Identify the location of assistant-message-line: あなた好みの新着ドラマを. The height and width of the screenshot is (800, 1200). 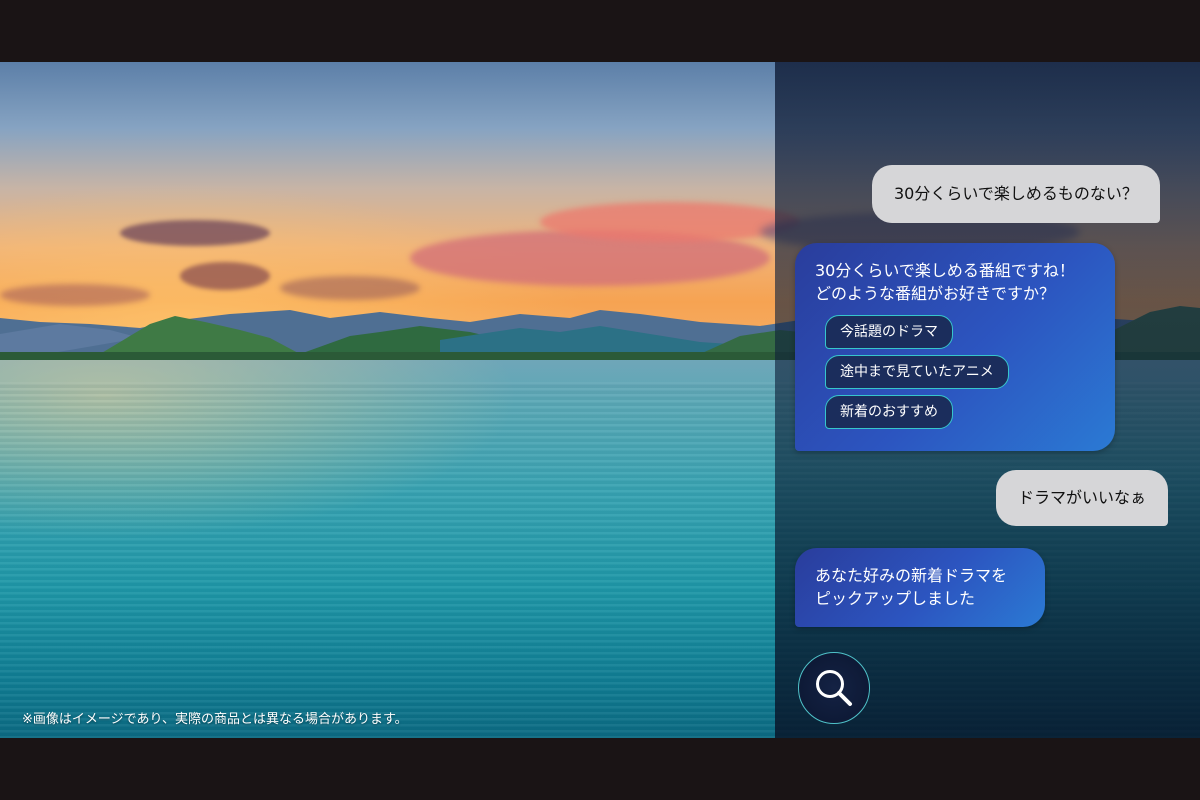
(911, 575).